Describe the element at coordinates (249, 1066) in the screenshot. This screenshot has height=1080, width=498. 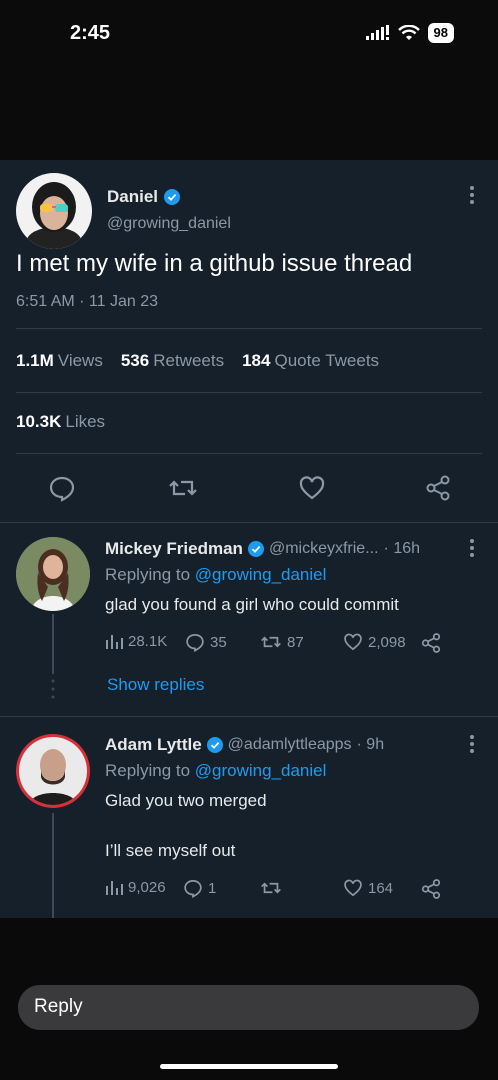
I see `home-indicator` at that location.